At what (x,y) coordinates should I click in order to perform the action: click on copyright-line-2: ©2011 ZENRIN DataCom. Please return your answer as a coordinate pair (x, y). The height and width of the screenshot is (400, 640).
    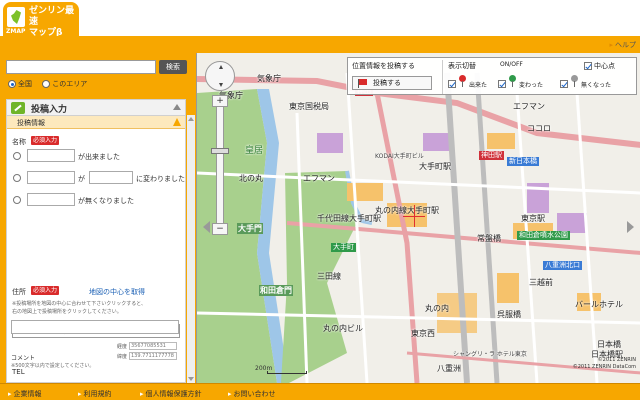
    Looking at the image, I should click on (604, 367).